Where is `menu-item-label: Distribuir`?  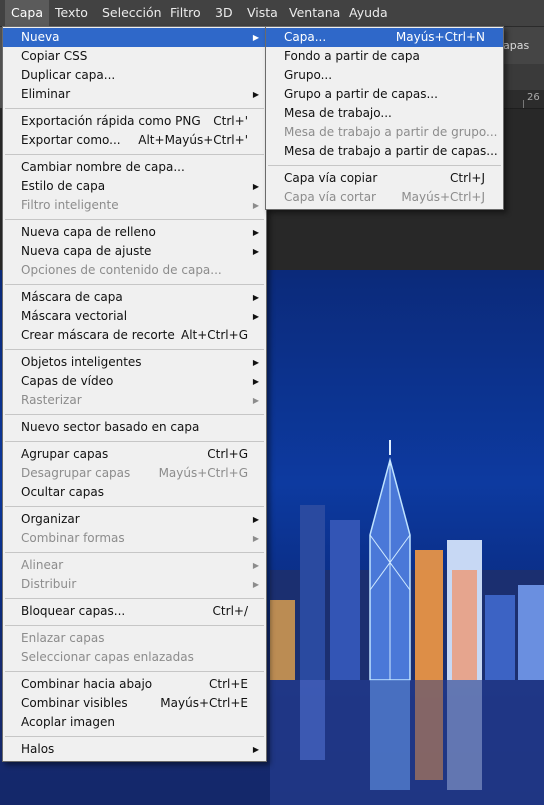 menu-item-label: Distribuir is located at coordinates (49, 584).